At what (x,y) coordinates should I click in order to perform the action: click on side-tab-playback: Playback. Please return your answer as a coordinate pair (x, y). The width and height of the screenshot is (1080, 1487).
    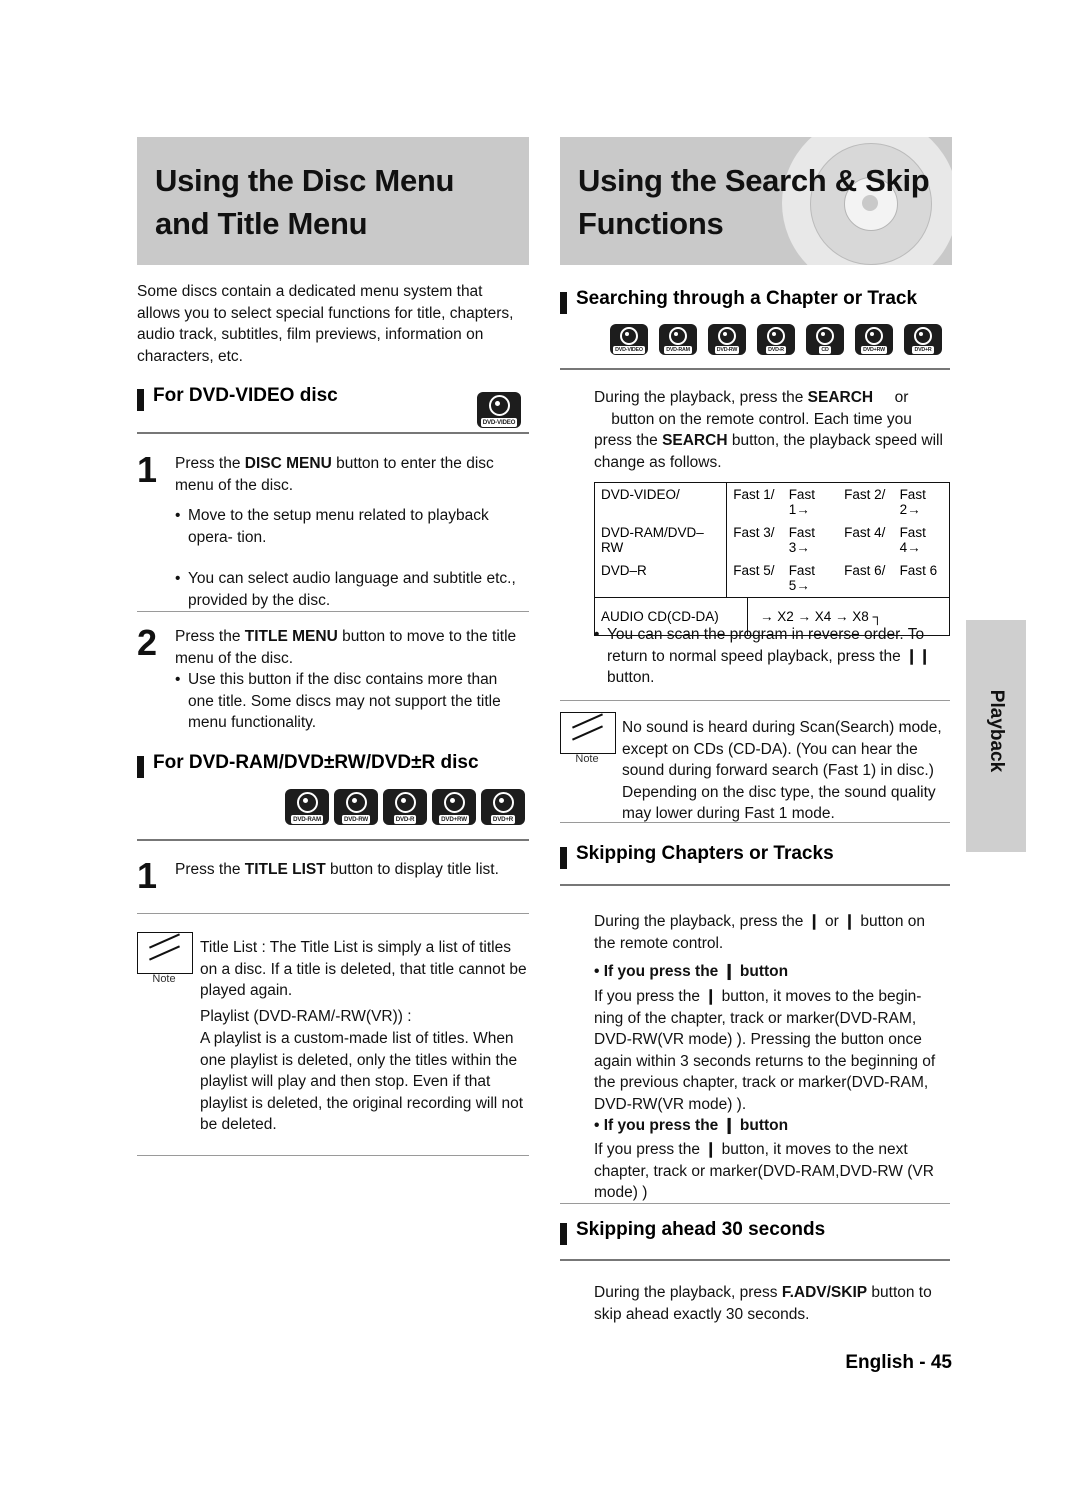
    Looking at the image, I should click on (996, 736).